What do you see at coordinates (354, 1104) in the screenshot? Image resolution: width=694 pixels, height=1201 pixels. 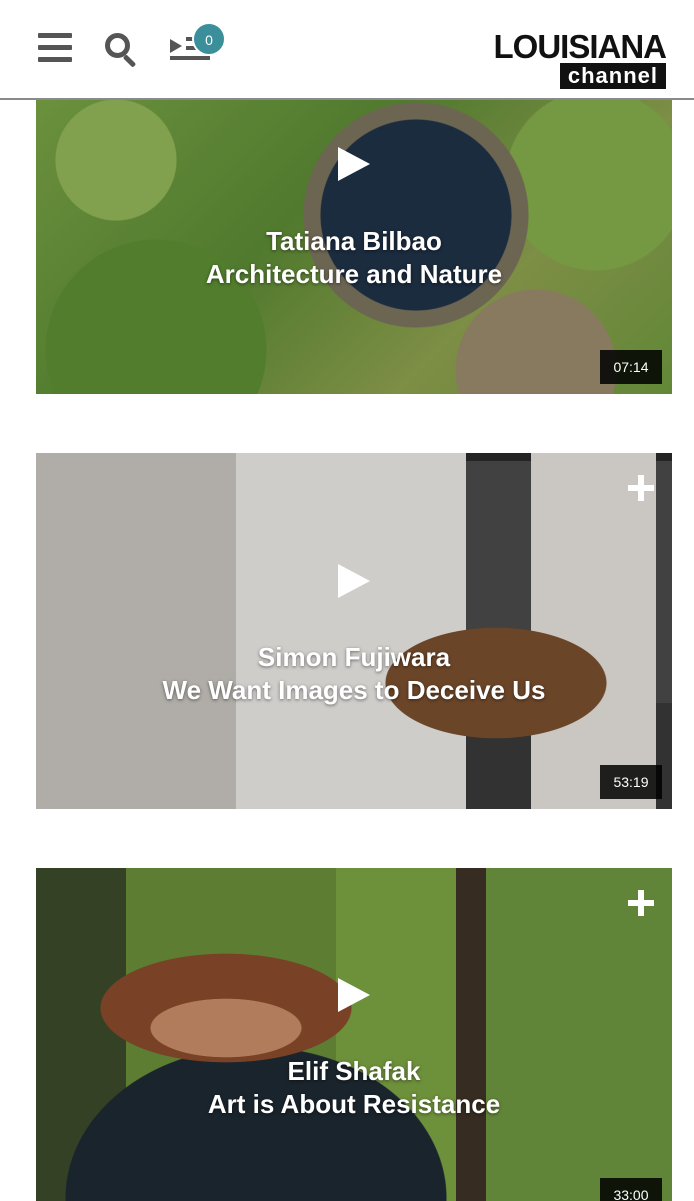 I see `video-title-line-2: Art is About Resistance` at bounding box center [354, 1104].